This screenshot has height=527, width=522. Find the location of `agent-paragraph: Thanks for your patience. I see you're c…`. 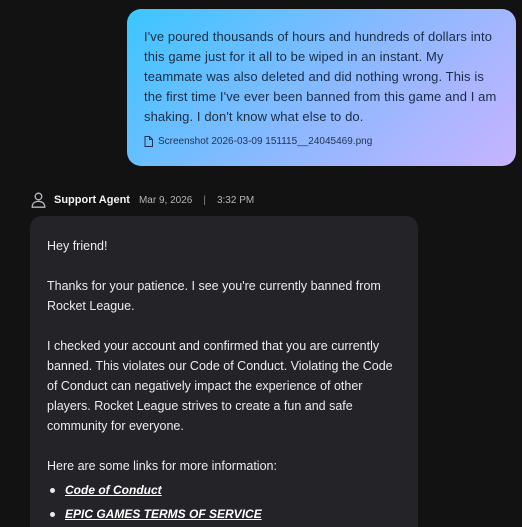

agent-paragraph: Thanks for your patience. I see you're c… is located at coordinates (214, 296).